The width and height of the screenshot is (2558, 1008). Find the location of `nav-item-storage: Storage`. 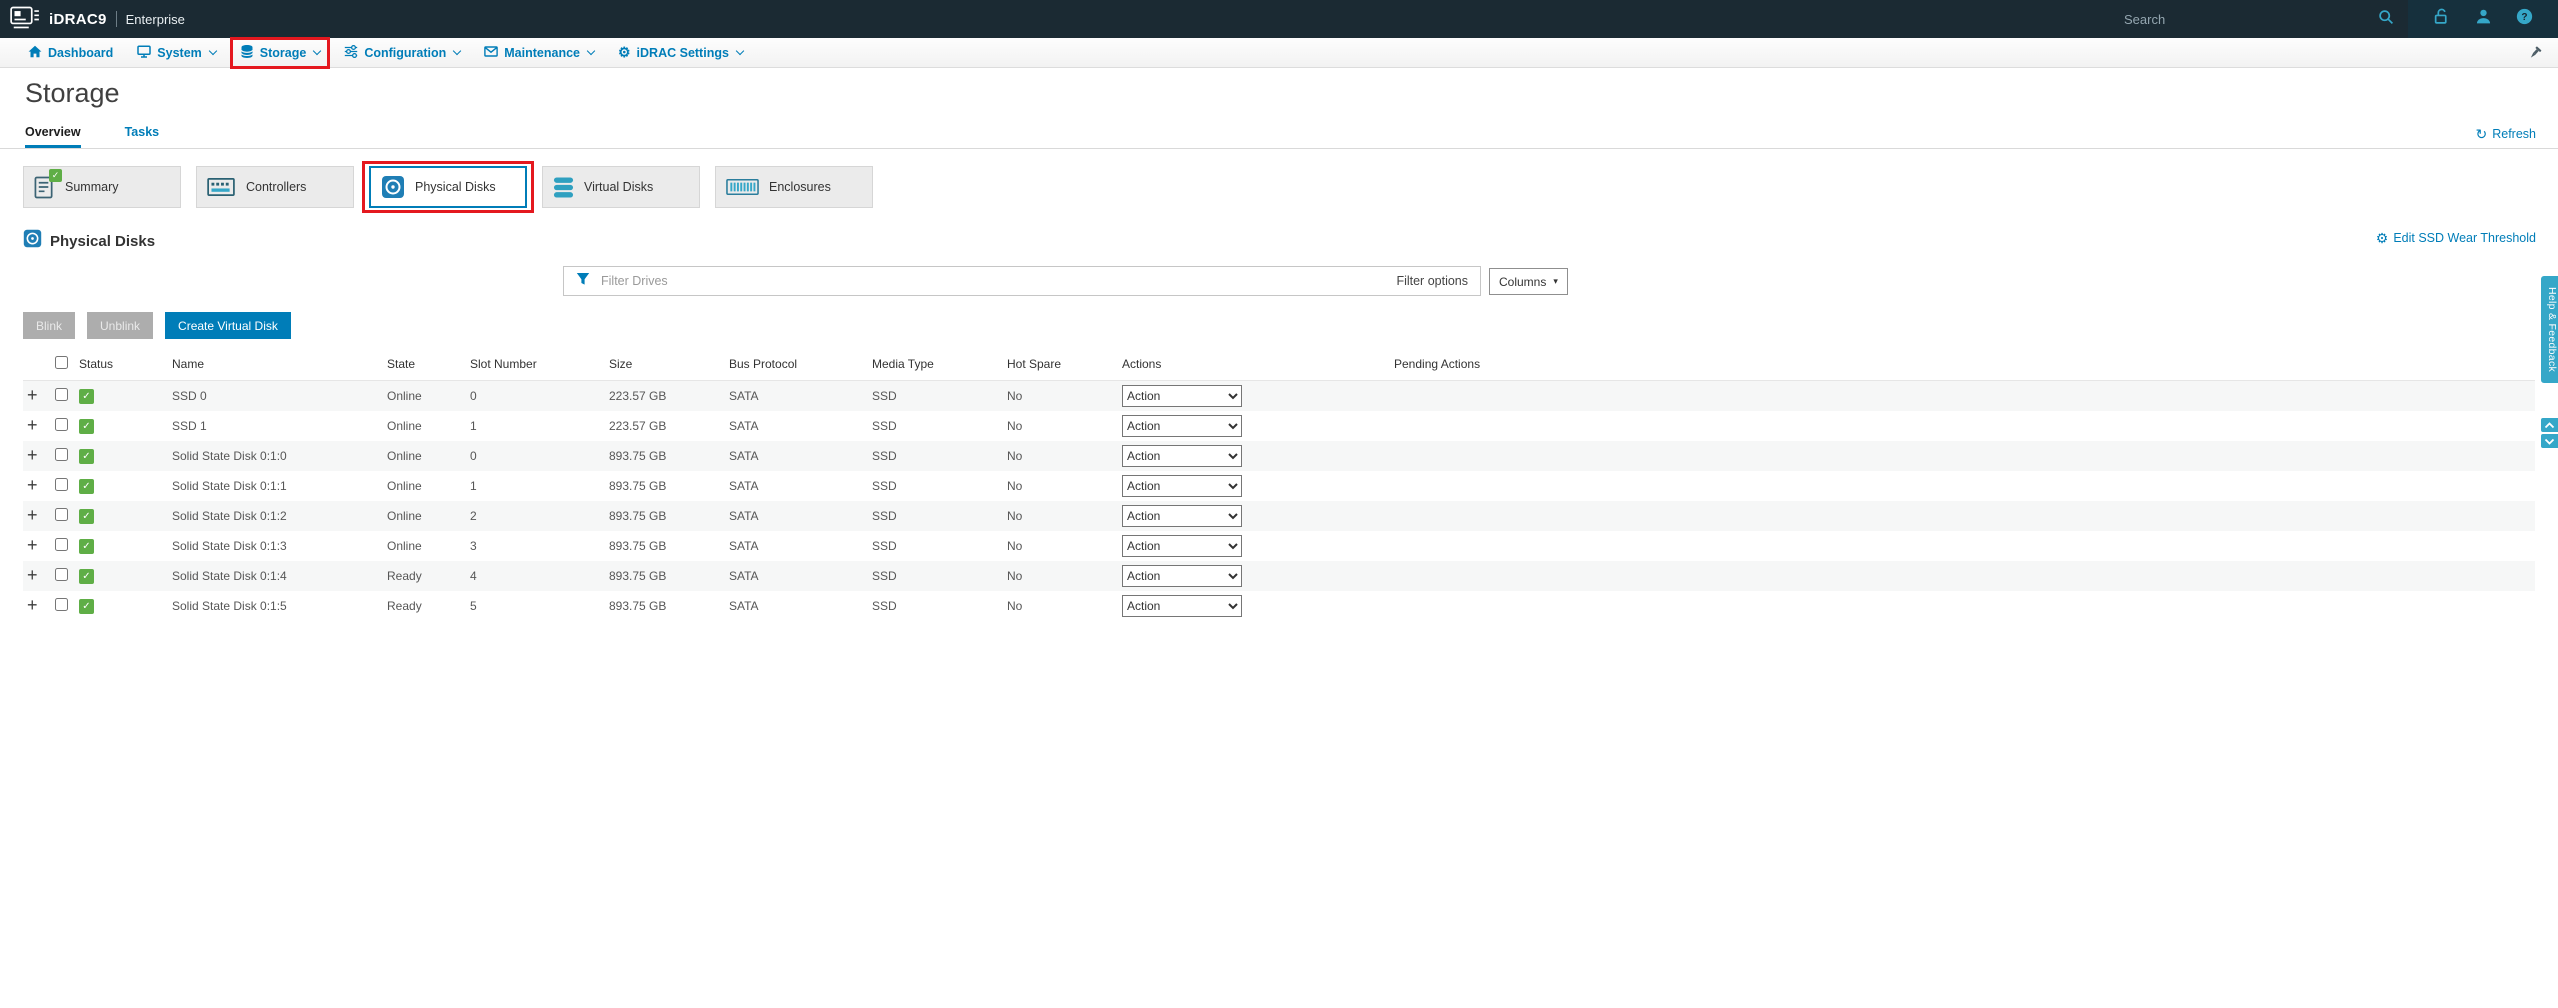

nav-item-storage: Storage is located at coordinates (280, 52).